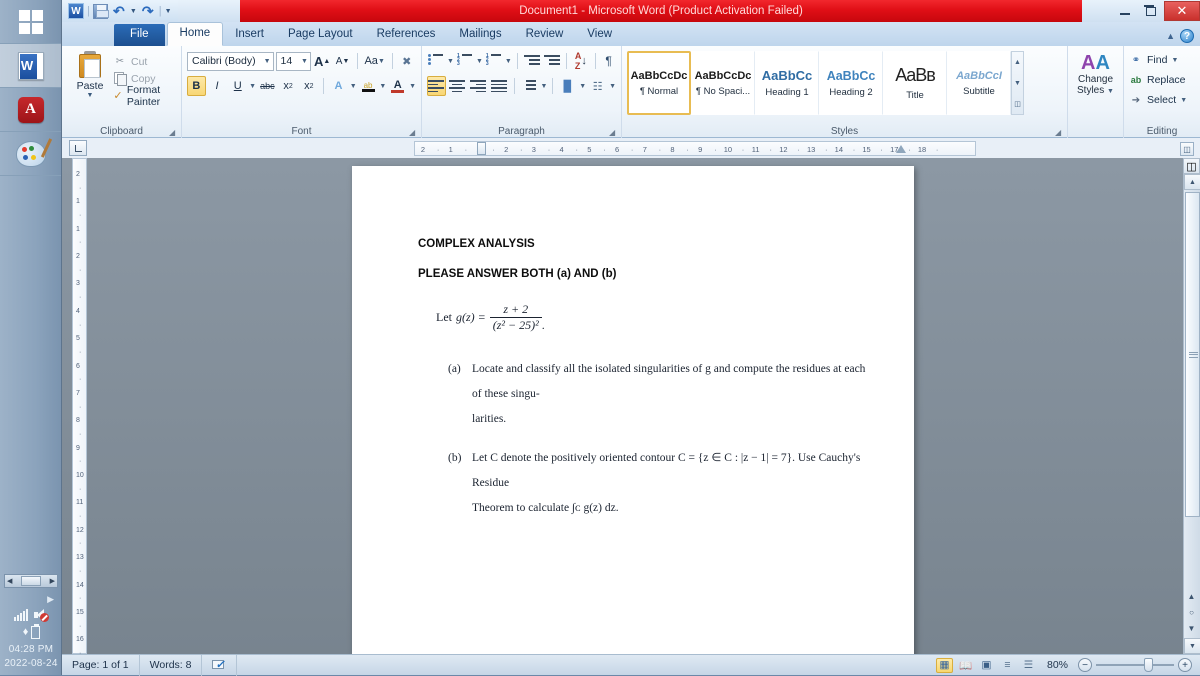 This screenshot has height=676, width=1200. Describe the element at coordinates (612, 86) in the screenshot. I see `borders-dropdown-icon: ▼` at that location.